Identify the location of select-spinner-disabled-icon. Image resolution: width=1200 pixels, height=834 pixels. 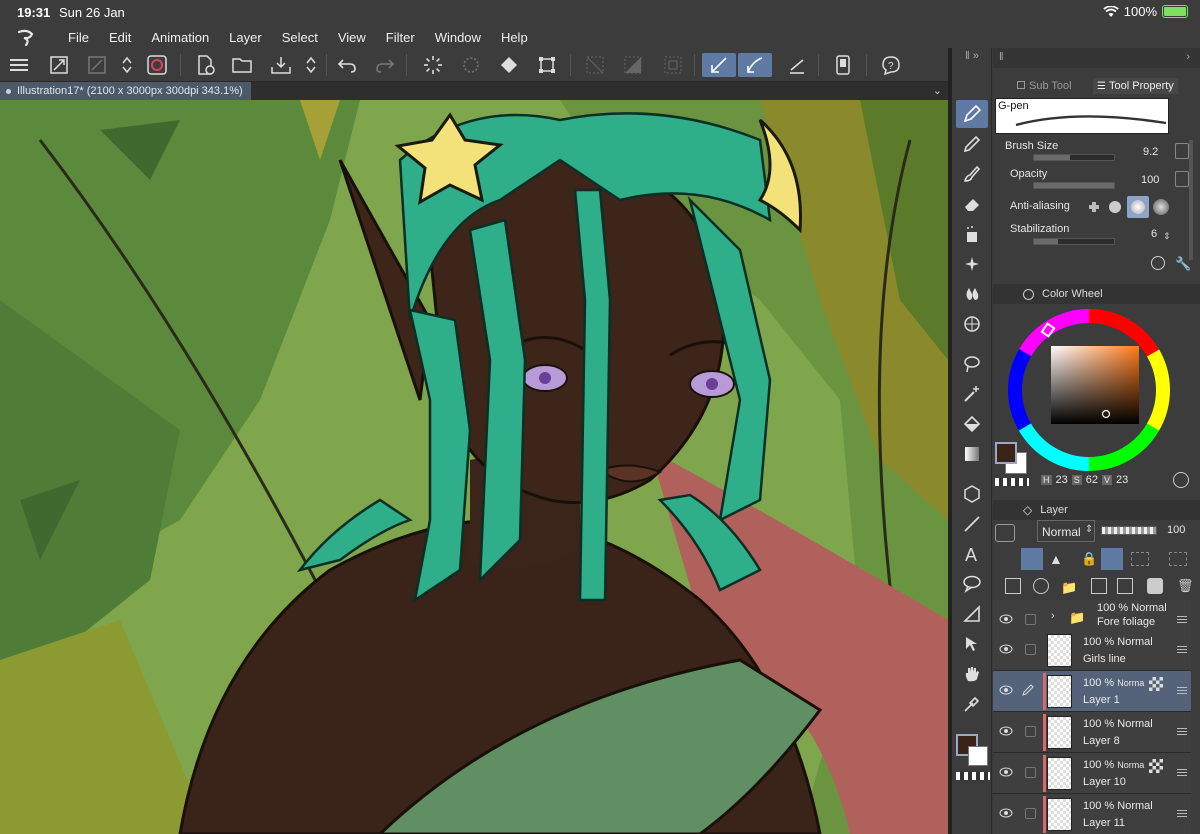
(471, 65).